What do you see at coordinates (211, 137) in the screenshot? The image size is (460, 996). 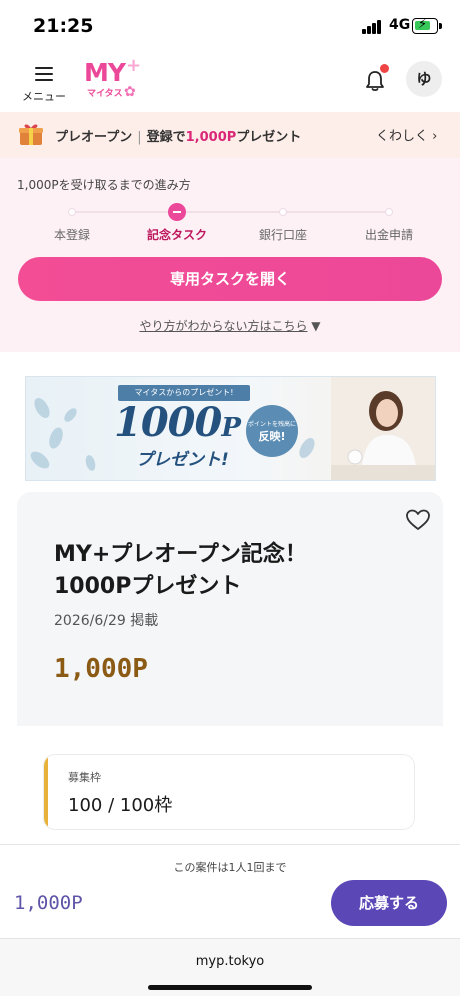 I see `promo-highlight: 1,000P` at bounding box center [211, 137].